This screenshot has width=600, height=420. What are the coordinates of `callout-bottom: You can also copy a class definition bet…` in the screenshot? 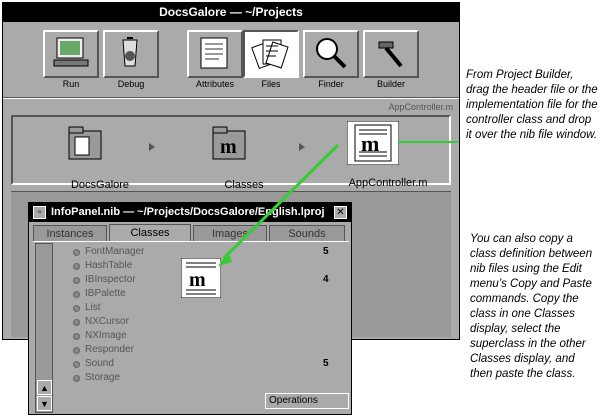 It's located at (531, 306).